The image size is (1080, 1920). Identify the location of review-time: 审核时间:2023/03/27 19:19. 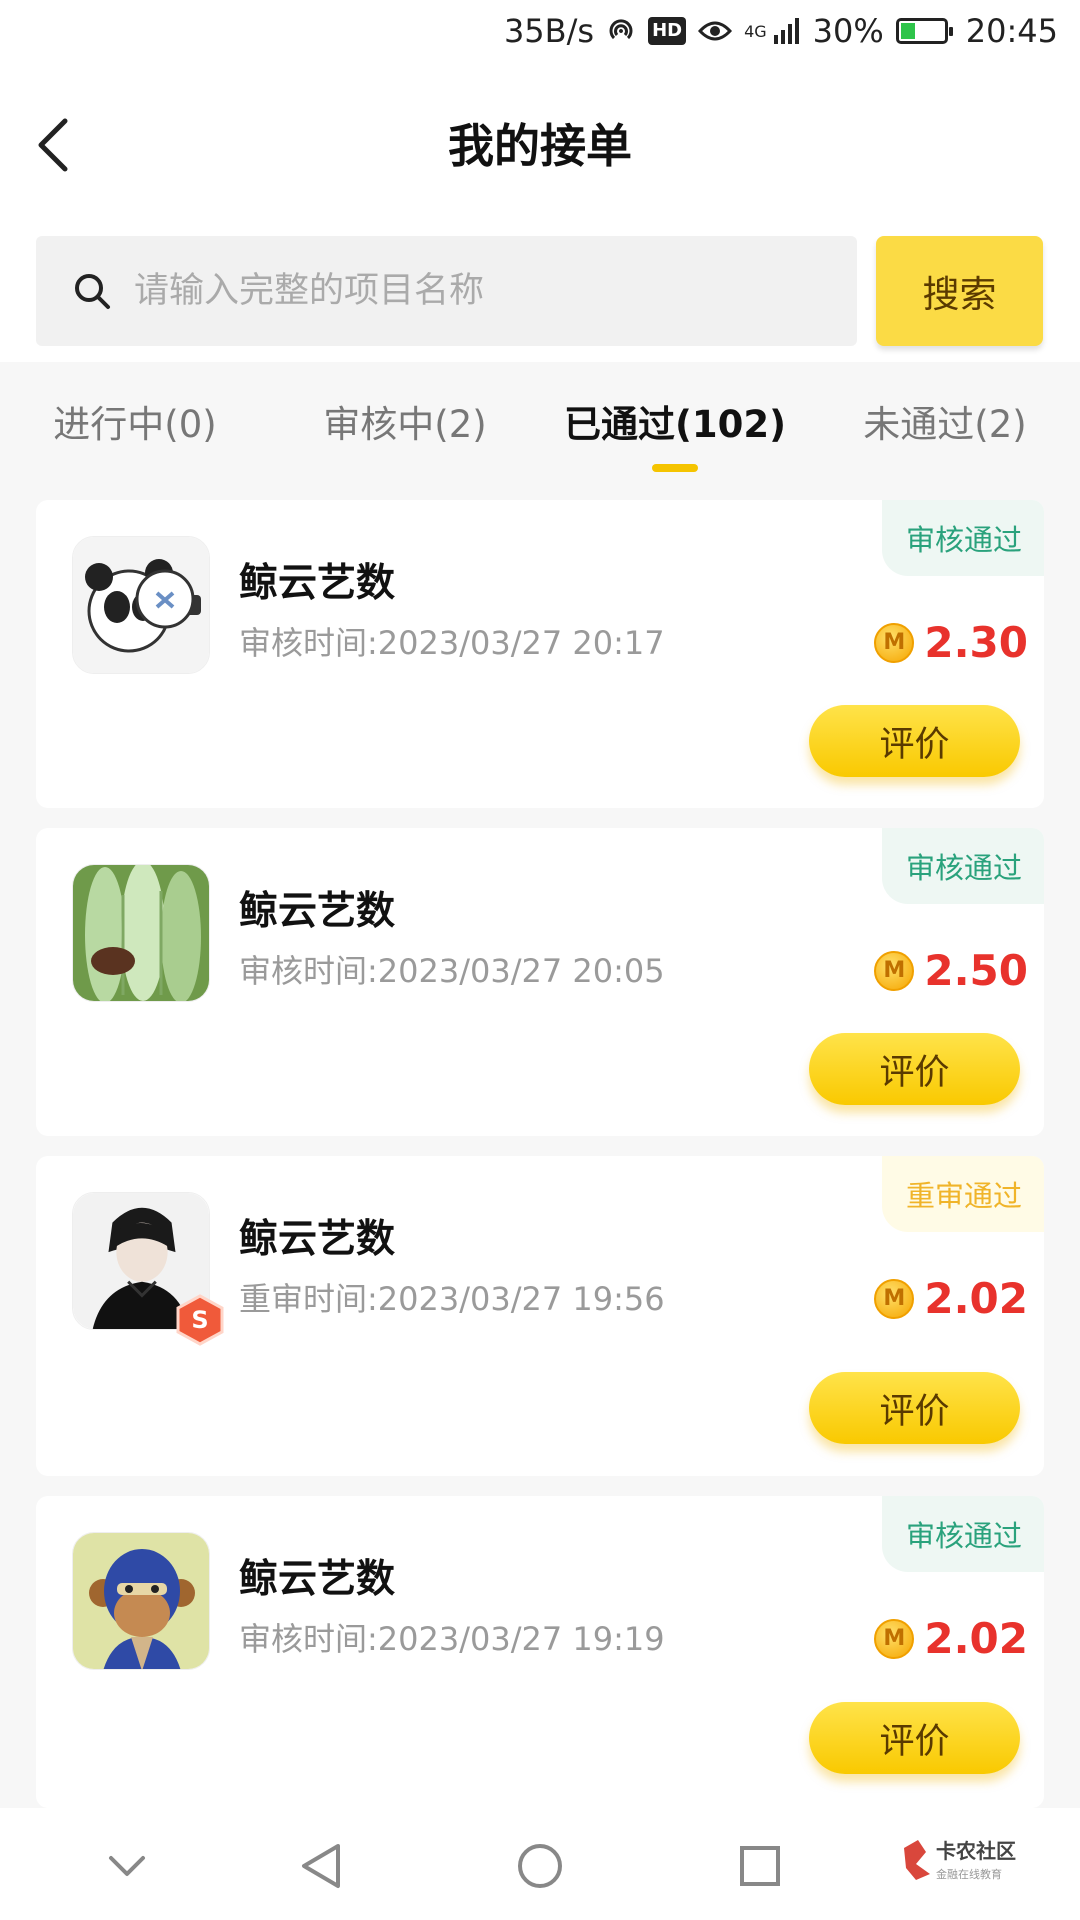
(452, 1639).